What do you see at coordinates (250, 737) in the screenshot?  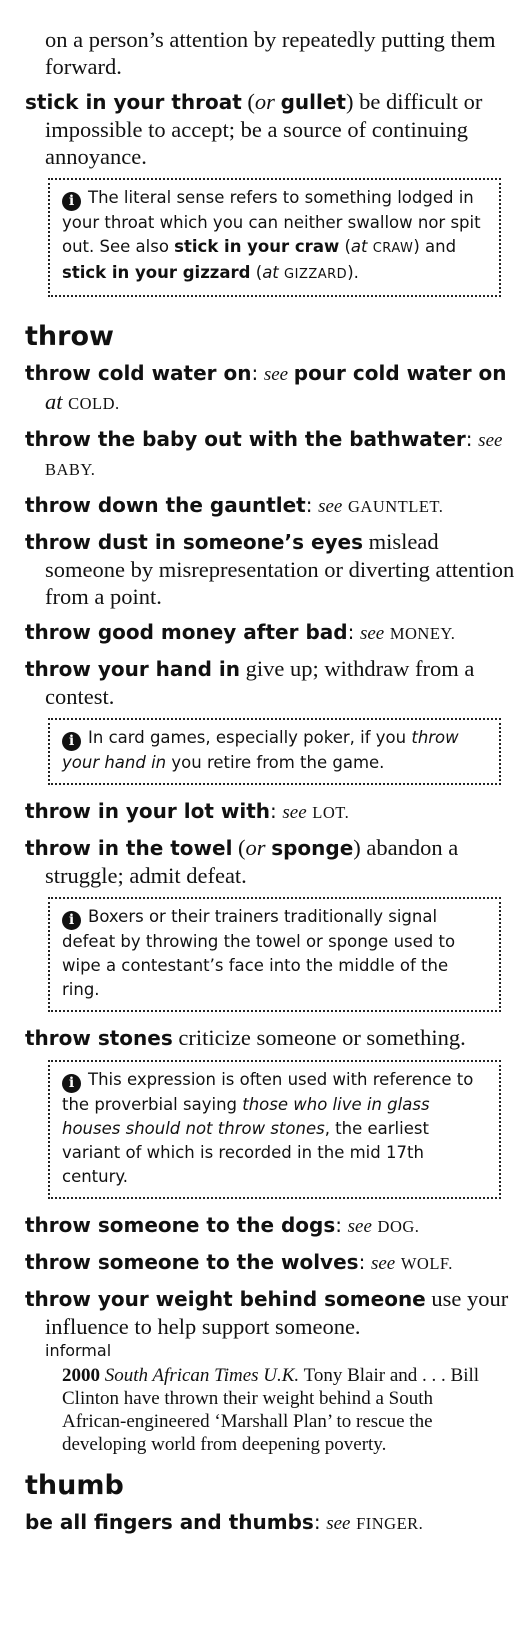 I see `note-text: In card games, especially poker, if you` at bounding box center [250, 737].